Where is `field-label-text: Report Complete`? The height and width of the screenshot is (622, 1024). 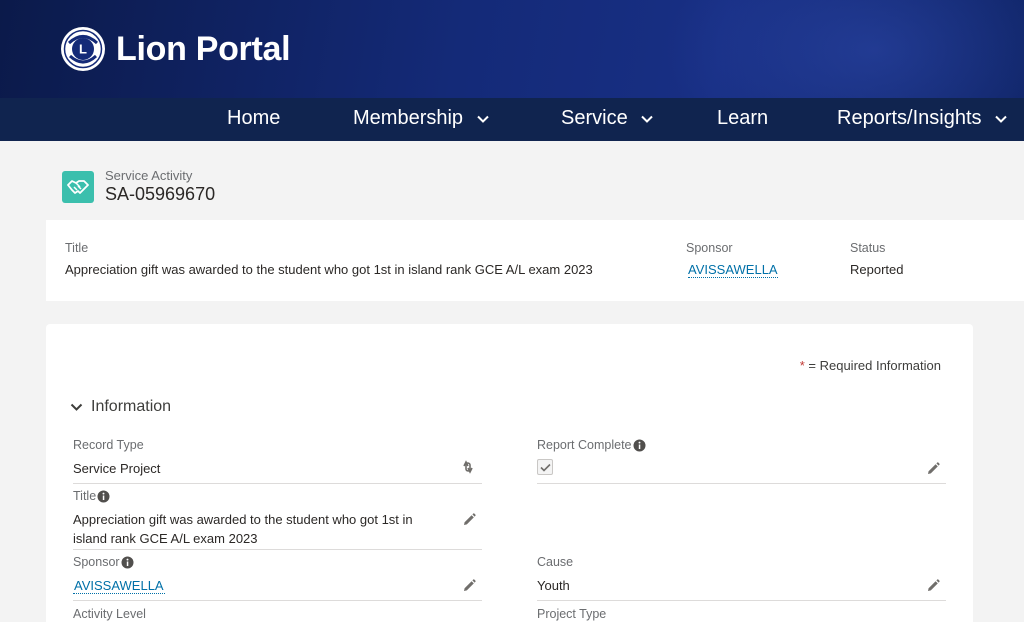 field-label-text: Report Complete is located at coordinates (584, 445).